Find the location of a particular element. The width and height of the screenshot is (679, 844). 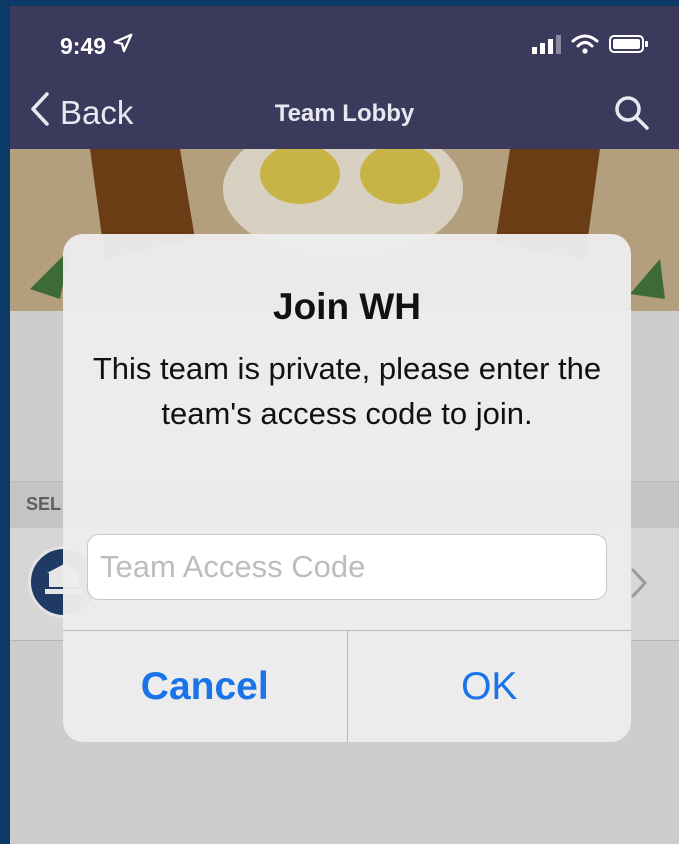

search-icon is located at coordinates (632, 116).